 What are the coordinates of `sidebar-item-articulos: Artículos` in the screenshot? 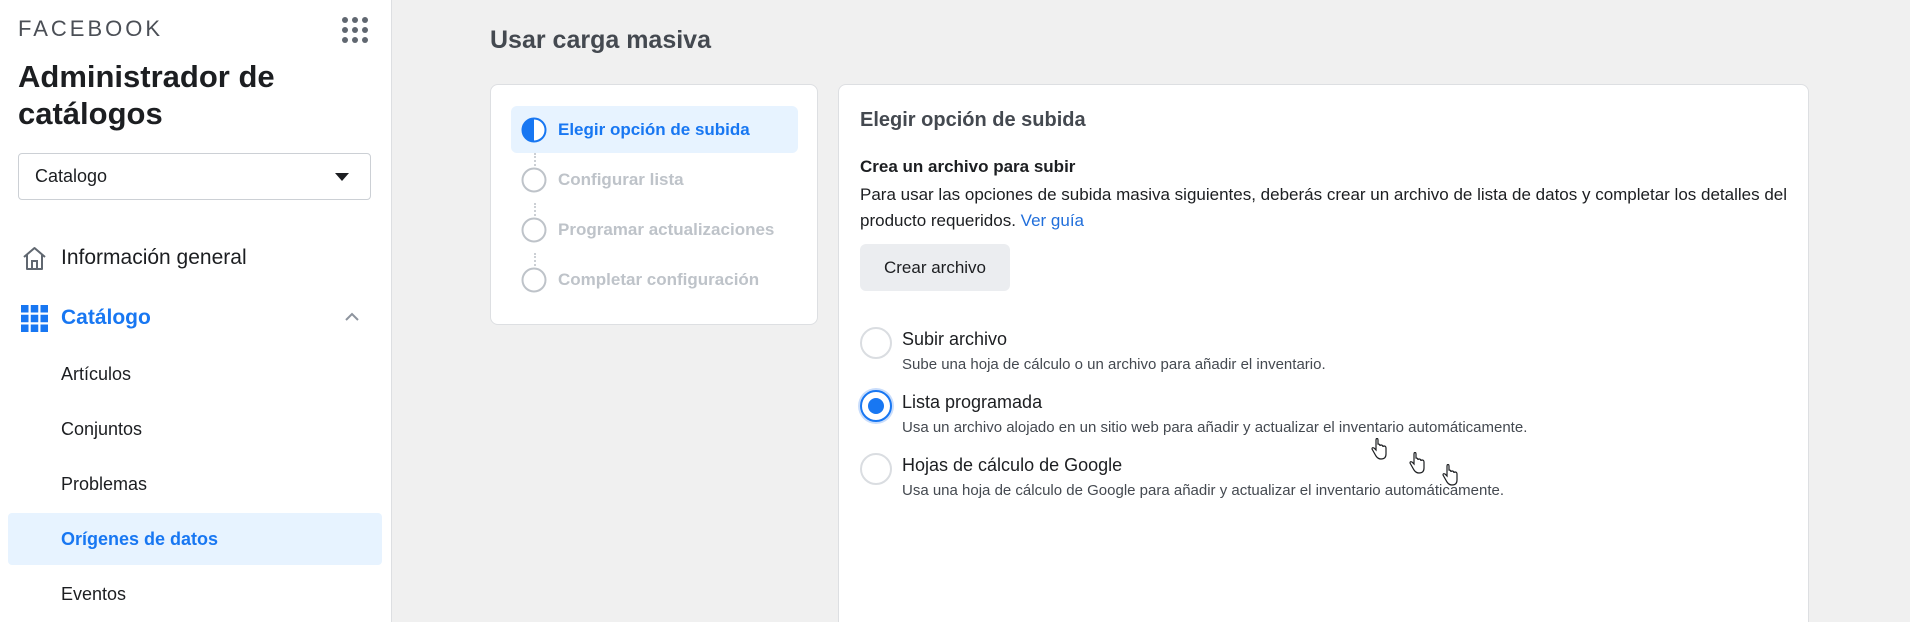 It's located at (195, 374).